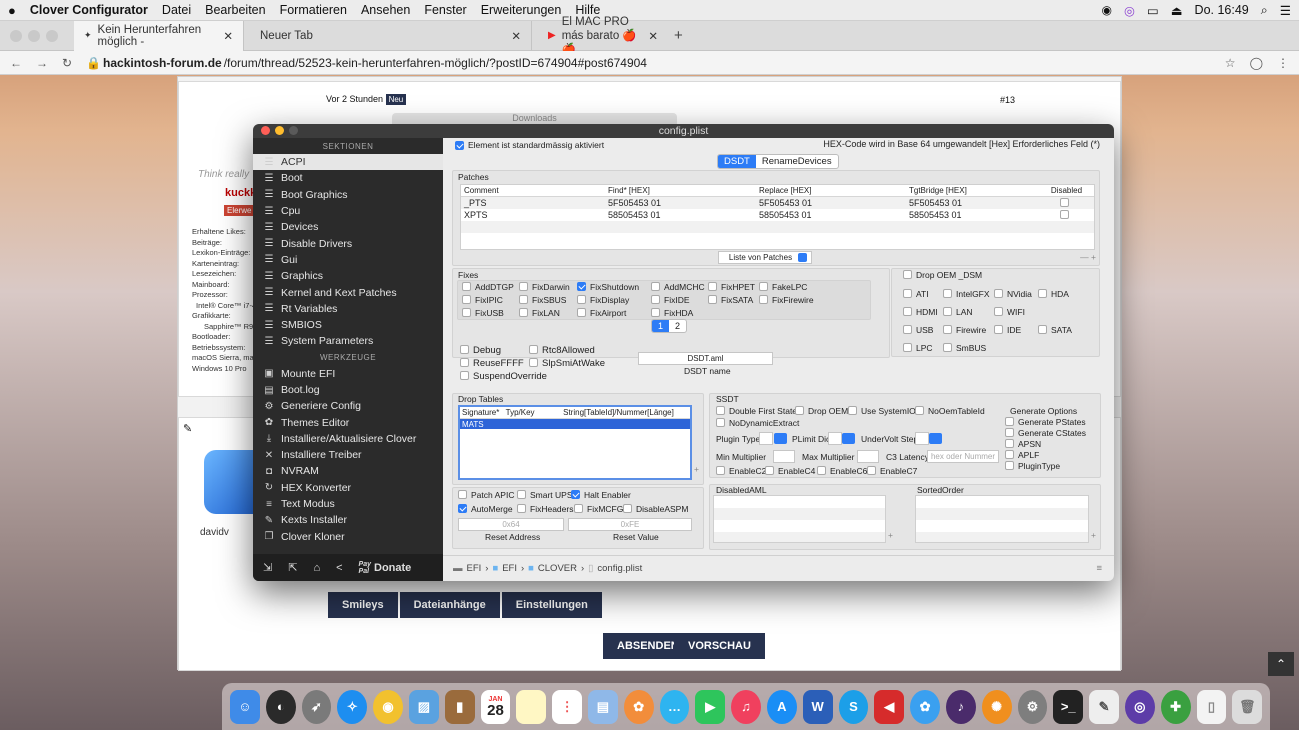 The height and width of the screenshot is (730, 1299). Describe the element at coordinates (1053, 294) in the screenshot. I see `dsm-checkbox: HDA` at that location.